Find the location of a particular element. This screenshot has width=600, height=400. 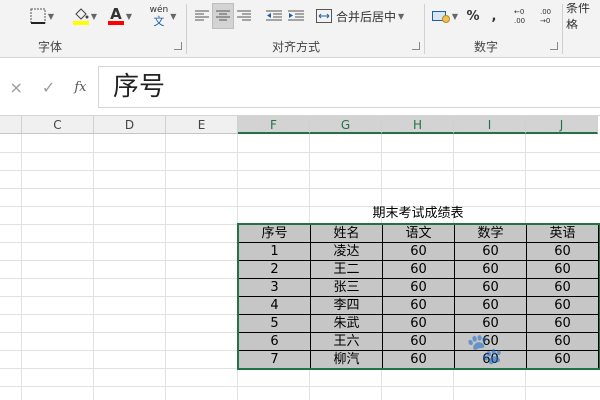

decrease-decimal-button: .00 →0 is located at coordinates (548, 16).